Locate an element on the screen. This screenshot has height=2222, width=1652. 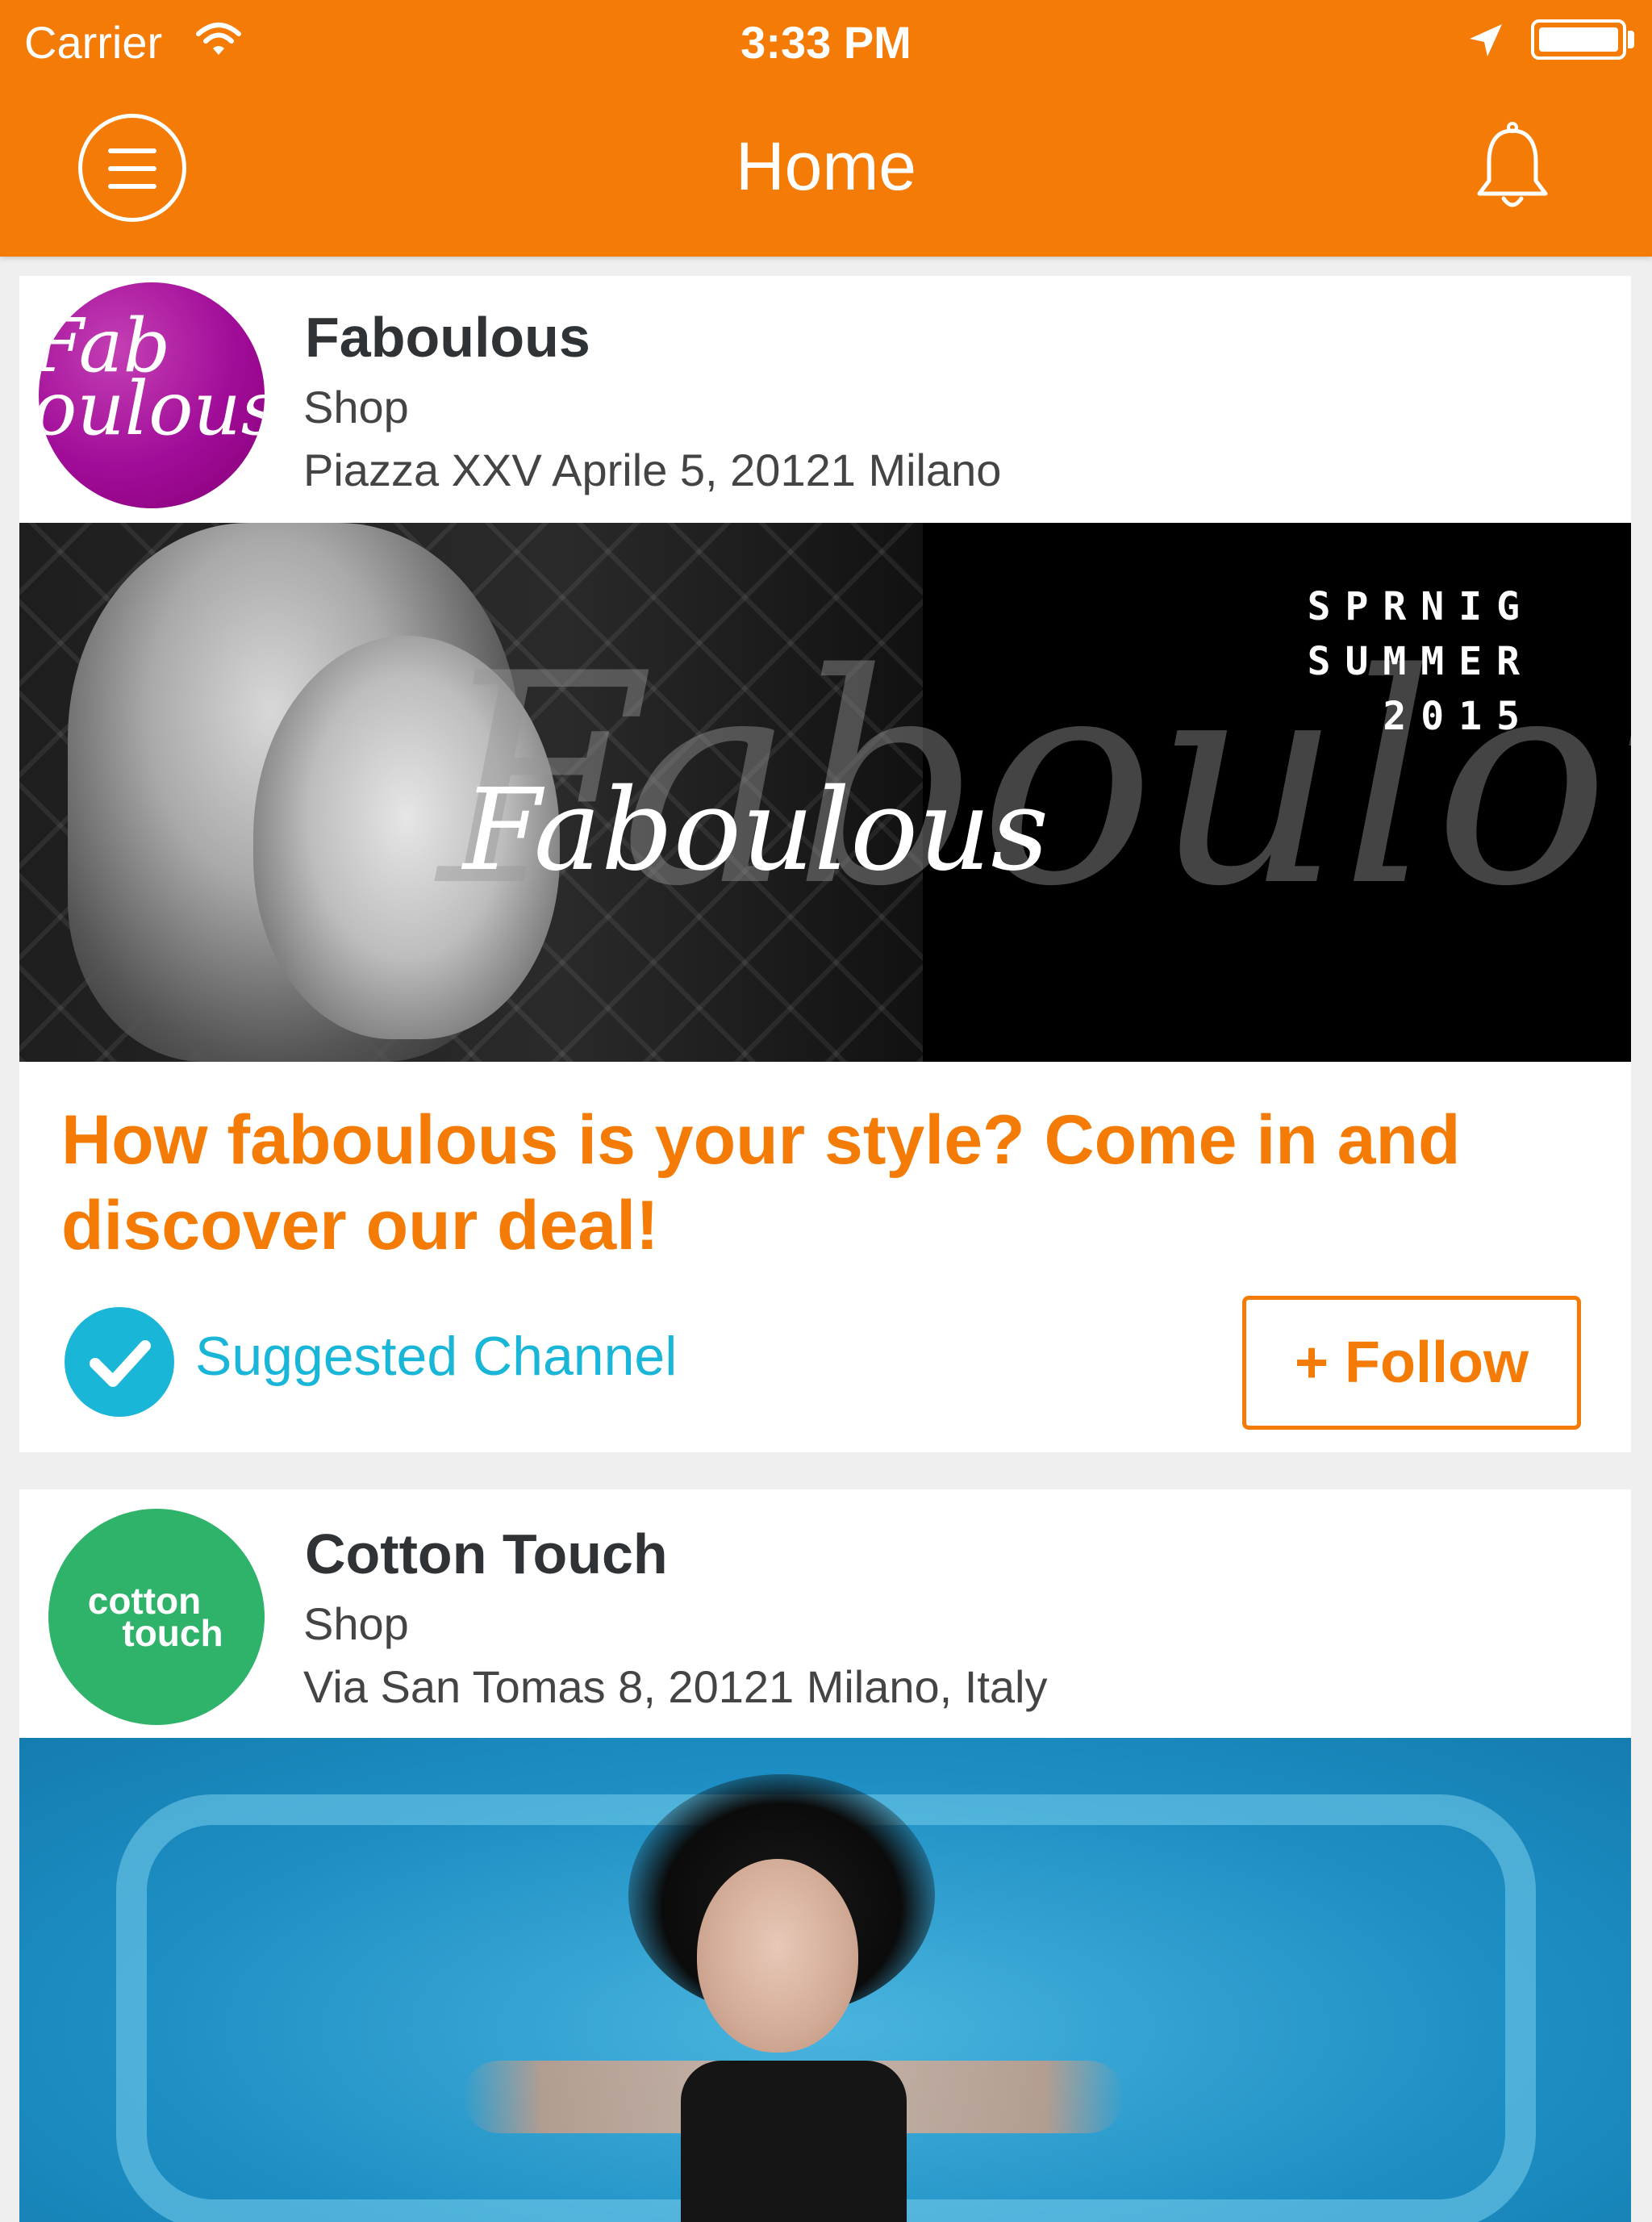
shop-address: Via San Tomas 8, 20121 Milano, Italy is located at coordinates (675, 1686).